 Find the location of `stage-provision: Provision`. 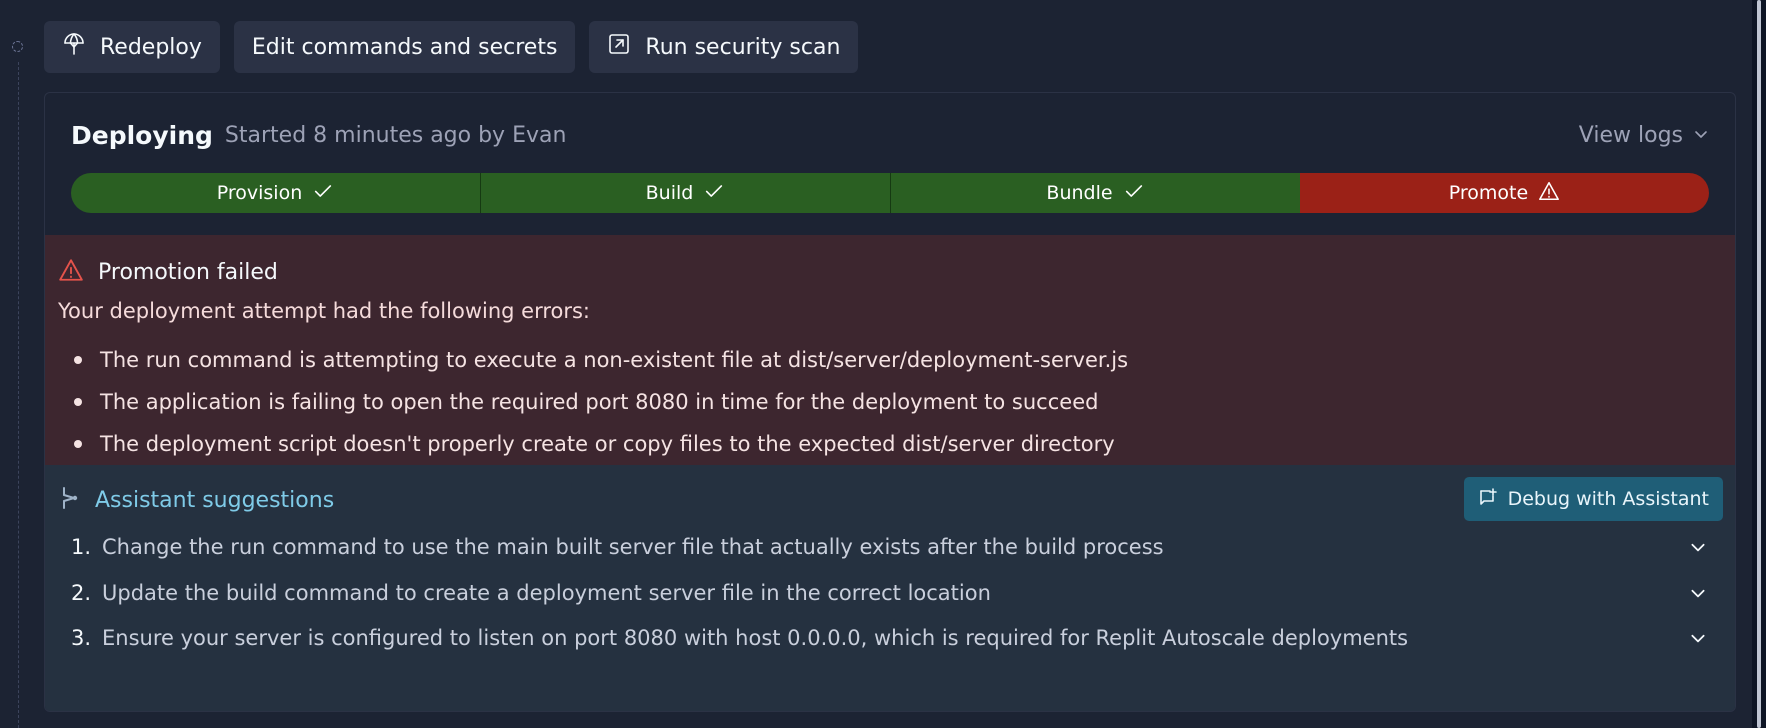

stage-provision: Provision is located at coordinates (275, 193).